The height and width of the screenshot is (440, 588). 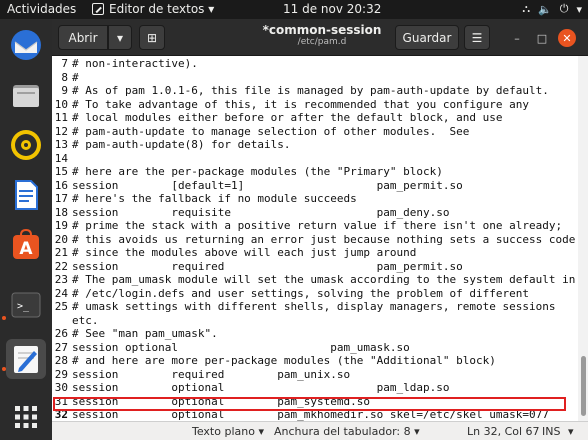 What do you see at coordinates (61, 387) in the screenshot?
I see `line-number: 30` at bounding box center [61, 387].